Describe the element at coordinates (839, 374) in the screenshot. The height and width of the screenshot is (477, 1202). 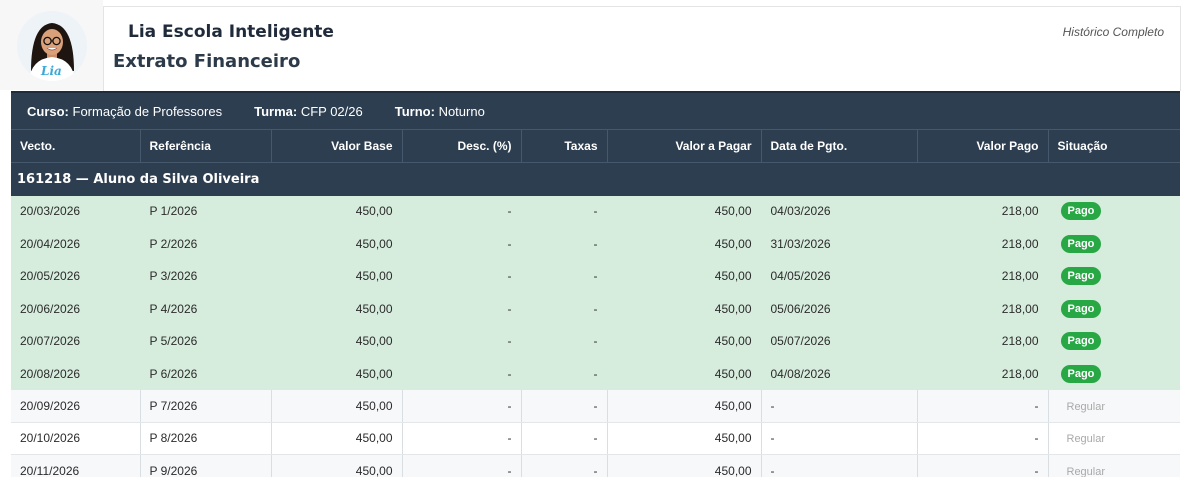
I see `payment-date-cell: 04/08/2026` at that location.